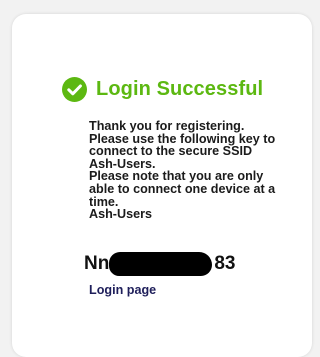 The width and height of the screenshot is (320, 357). Describe the element at coordinates (171, 151) in the screenshot. I see `message-line: connect to the secure SSID` at that location.